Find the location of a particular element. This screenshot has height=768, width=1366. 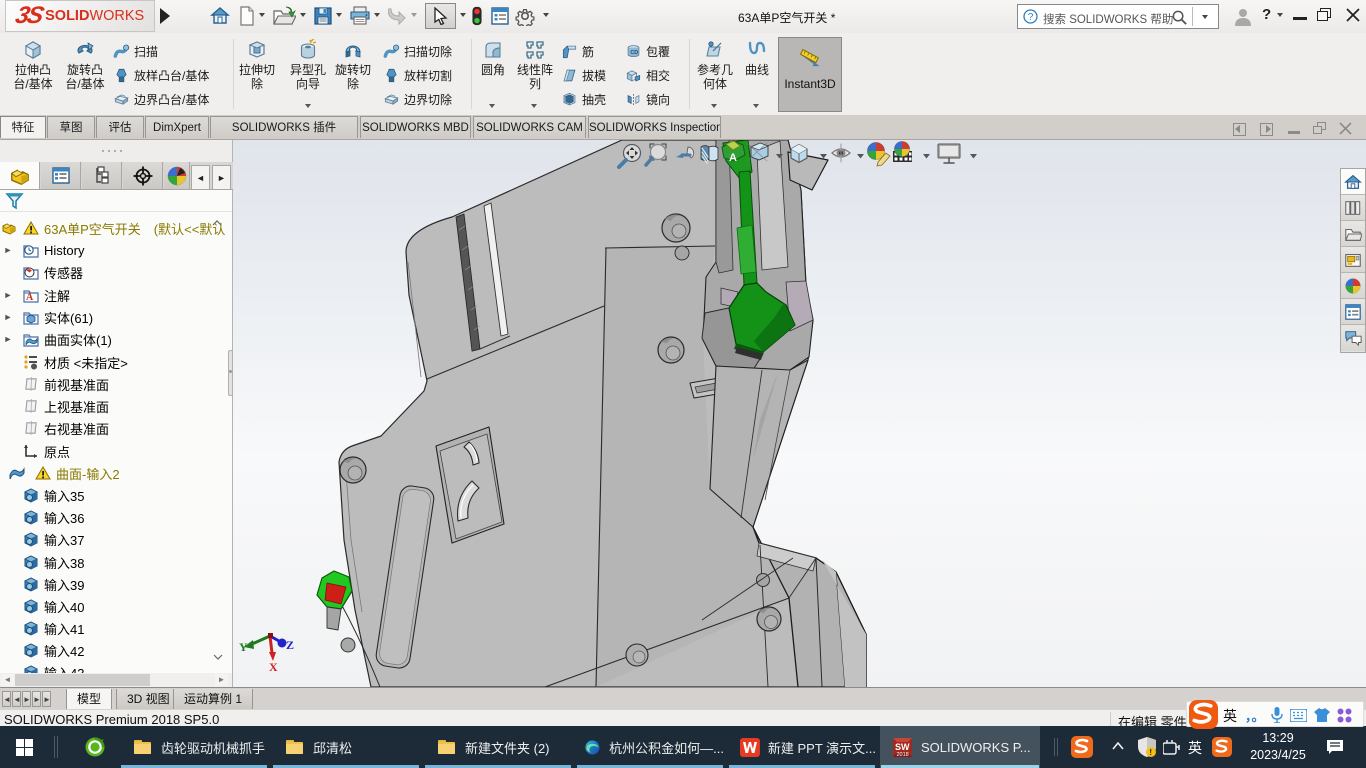

svg-text: SW is located at coordinates (902, 747).